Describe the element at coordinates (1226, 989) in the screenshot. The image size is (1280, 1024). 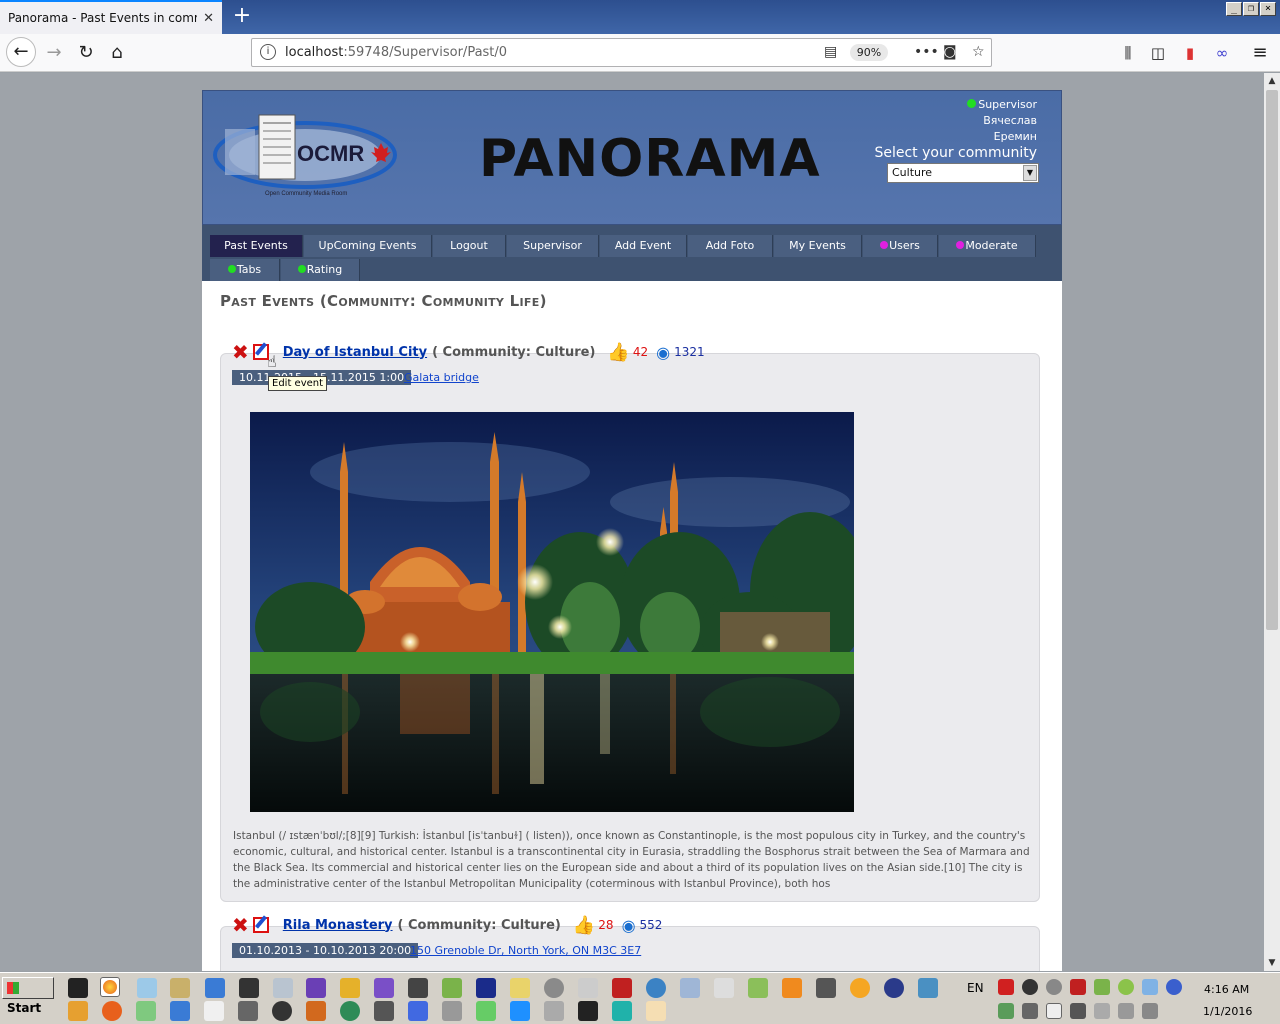
I see `clock-time: 4:16 AM` at that location.